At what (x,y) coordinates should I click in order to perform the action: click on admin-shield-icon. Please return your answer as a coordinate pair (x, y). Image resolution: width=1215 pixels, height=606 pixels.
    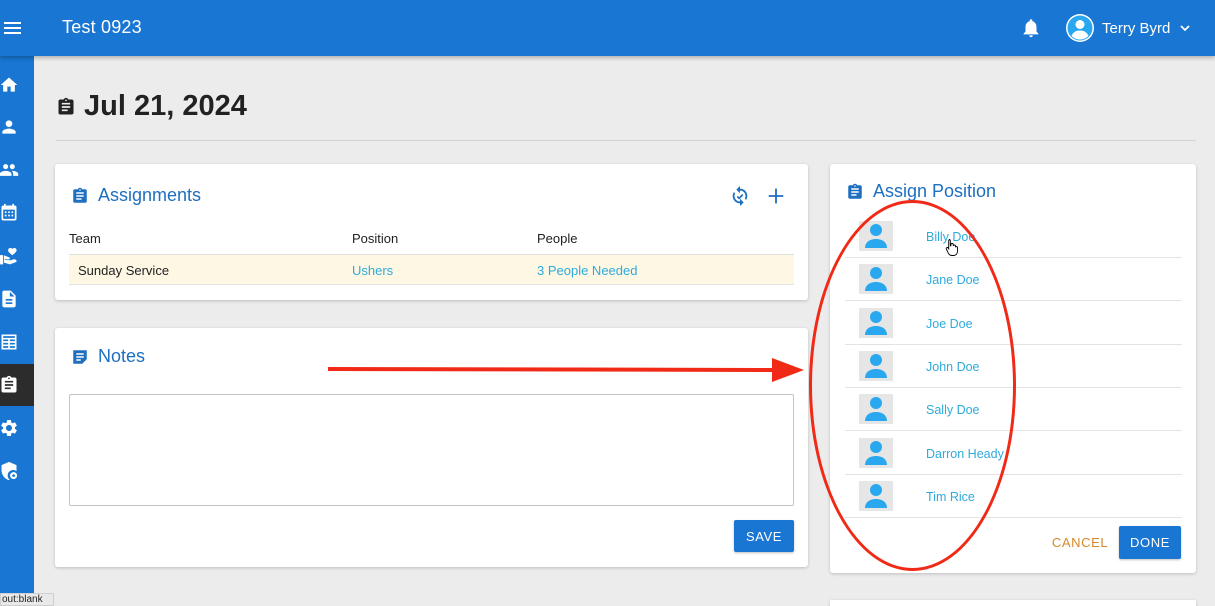
    Looking at the image, I should click on (9, 471).